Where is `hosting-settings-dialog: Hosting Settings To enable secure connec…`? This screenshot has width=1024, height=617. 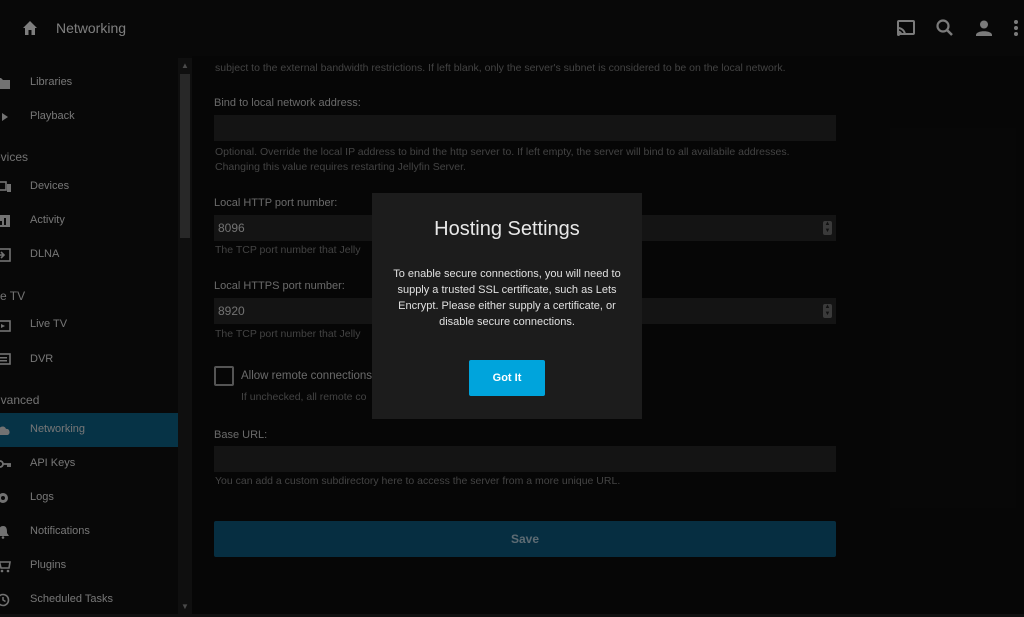
hosting-settings-dialog: Hosting Settings To enable secure connec… is located at coordinates (507, 306).